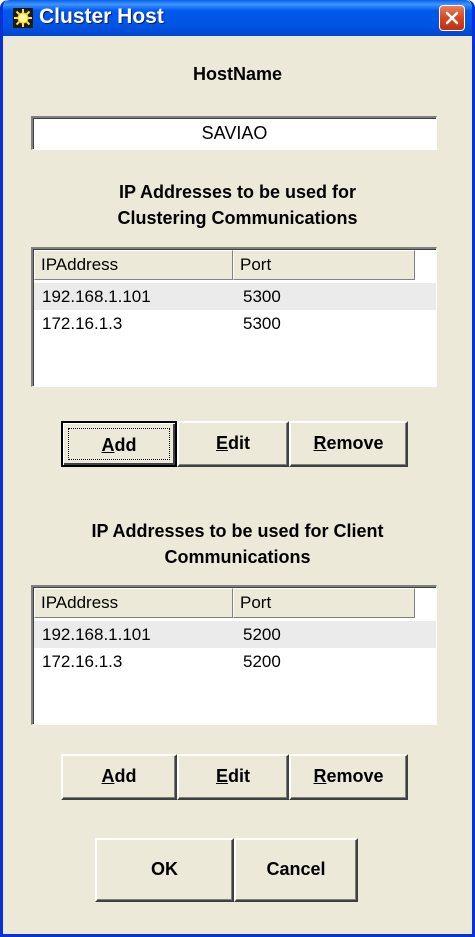 The image size is (475, 937). I want to click on table-row: 172.16.1.3 5200, so click(235, 661).